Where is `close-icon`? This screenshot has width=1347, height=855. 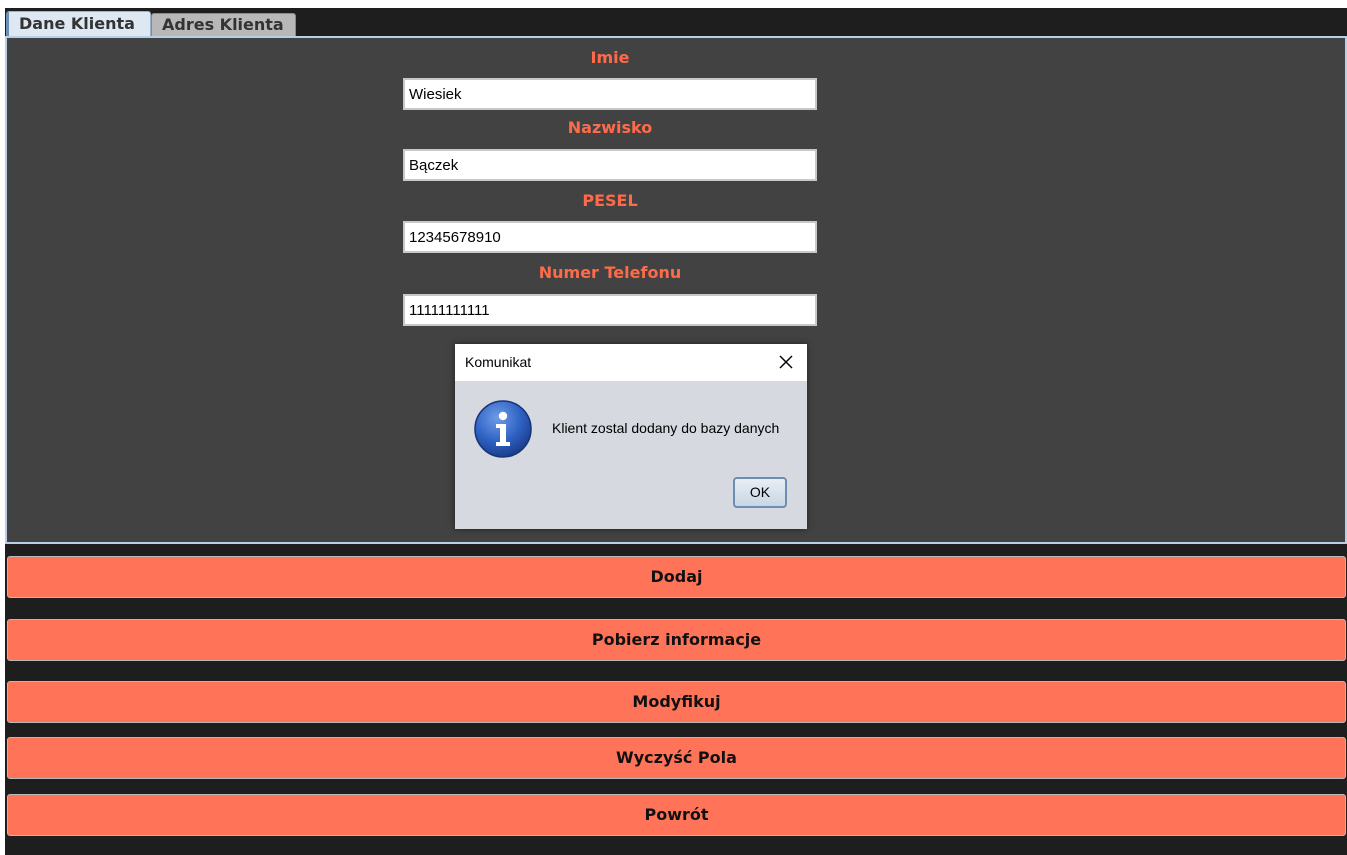 close-icon is located at coordinates (786, 362).